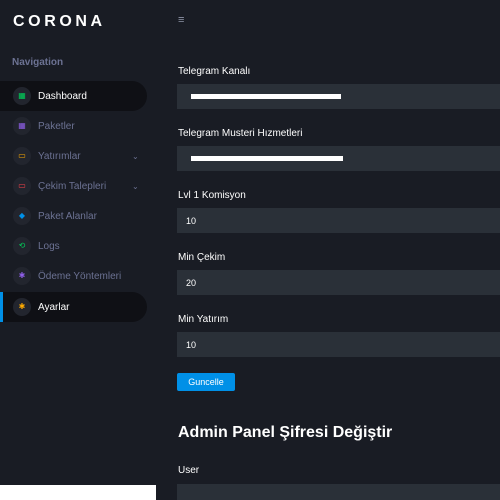  Describe the element at coordinates (56, 126) in the screenshot. I see `sidebar-item-label: Paketler` at that location.